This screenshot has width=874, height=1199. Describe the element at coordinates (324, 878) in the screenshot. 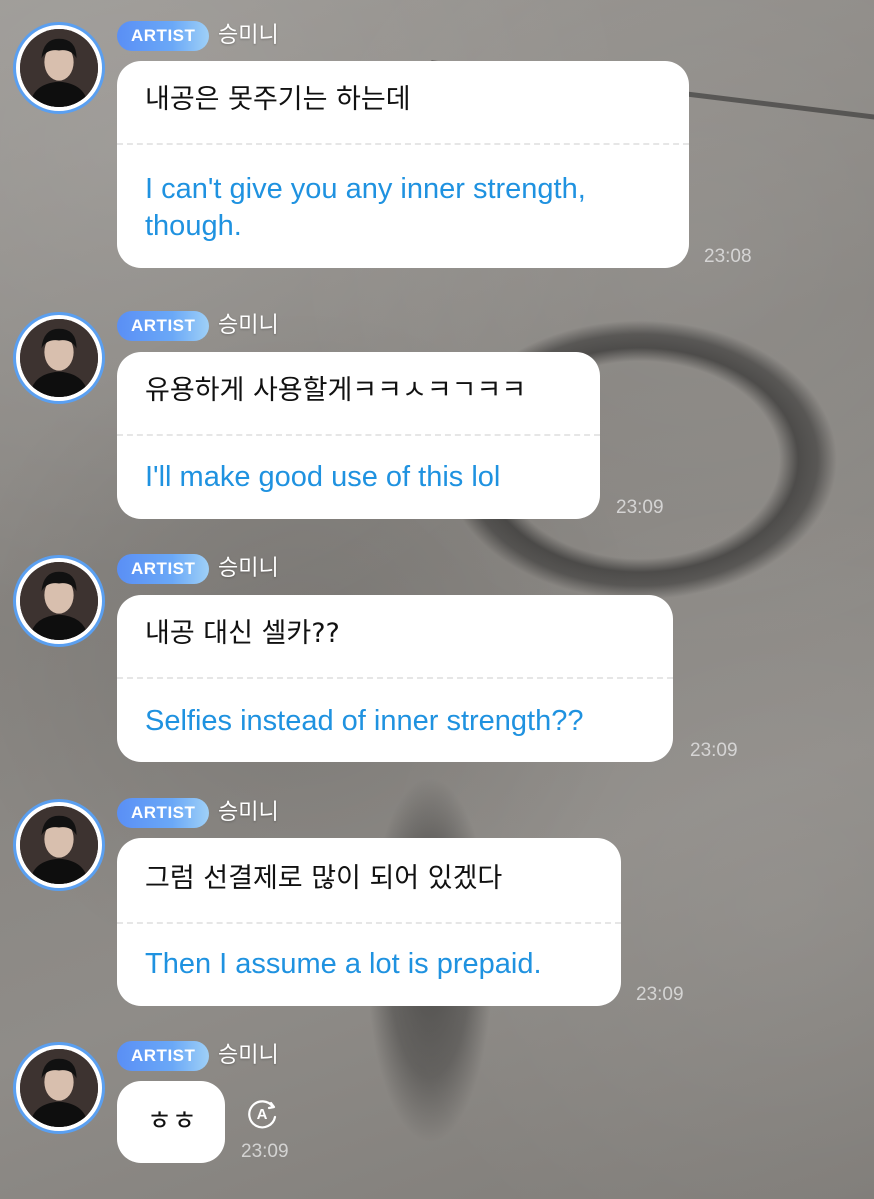

I see `original-text: 그럼 선결제로 많이 되어 있겠다` at that location.